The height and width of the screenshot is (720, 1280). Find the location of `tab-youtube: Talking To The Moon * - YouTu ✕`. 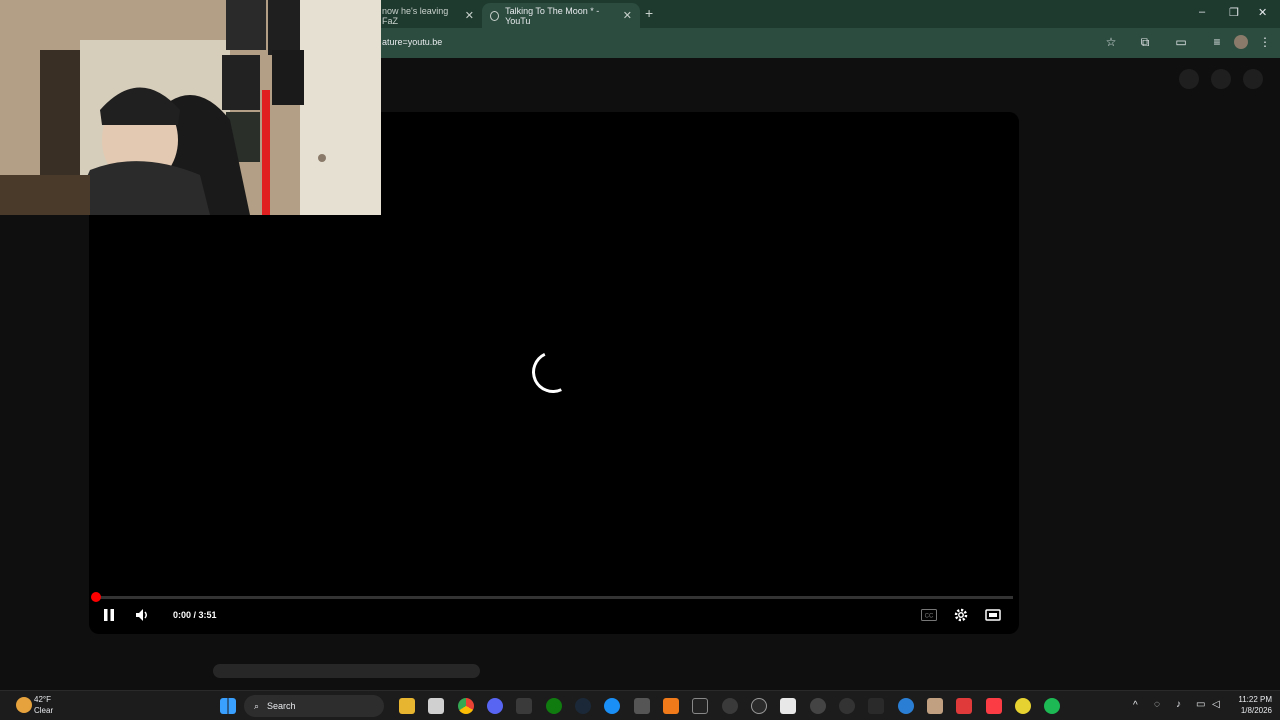

tab-youtube: Talking To The Moon * - YouTu ✕ is located at coordinates (561, 15).